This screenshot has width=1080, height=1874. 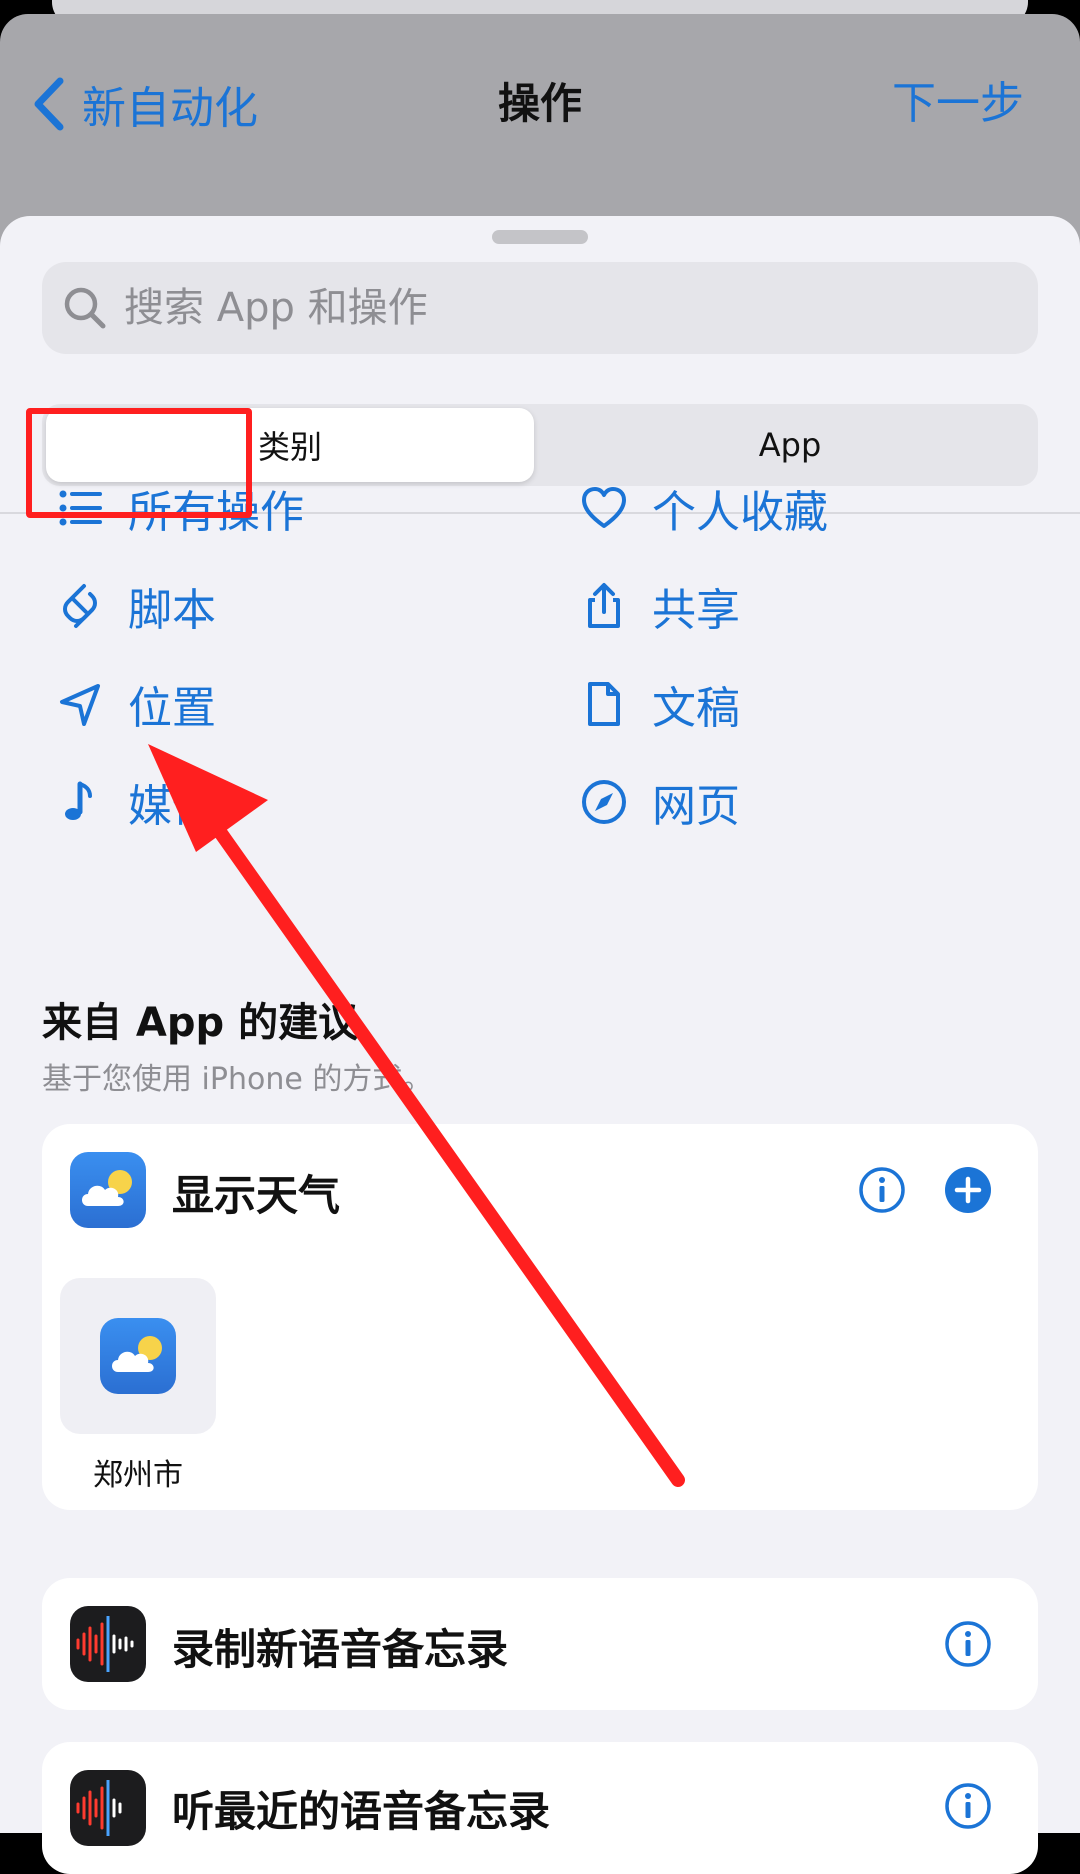 What do you see at coordinates (968, 1190) in the screenshot?
I see `add-icon` at bounding box center [968, 1190].